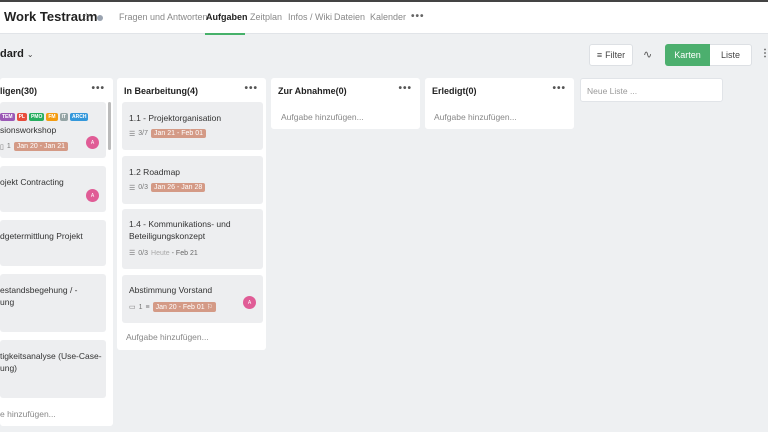  What do you see at coordinates (227, 17) in the screenshot?
I see `tab-aufgaben: Aufgaben` at bounding box center [227, 17].